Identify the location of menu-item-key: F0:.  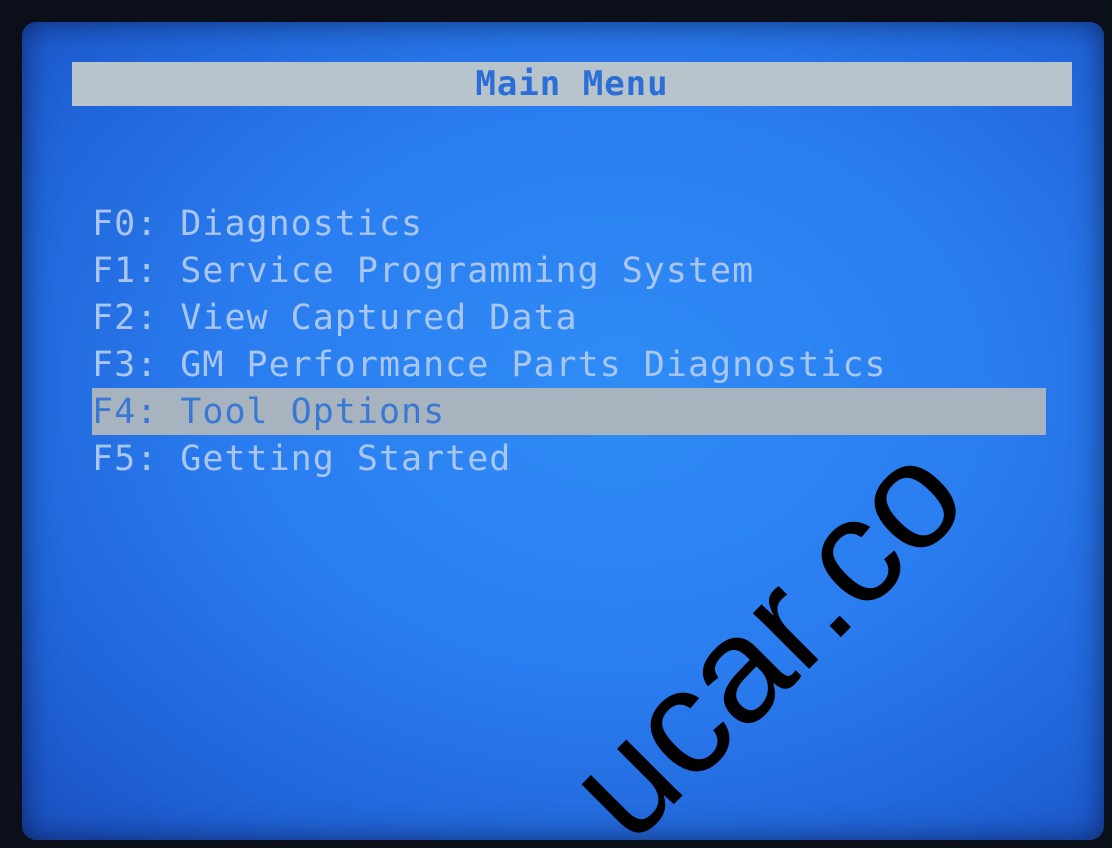
(125, 223).